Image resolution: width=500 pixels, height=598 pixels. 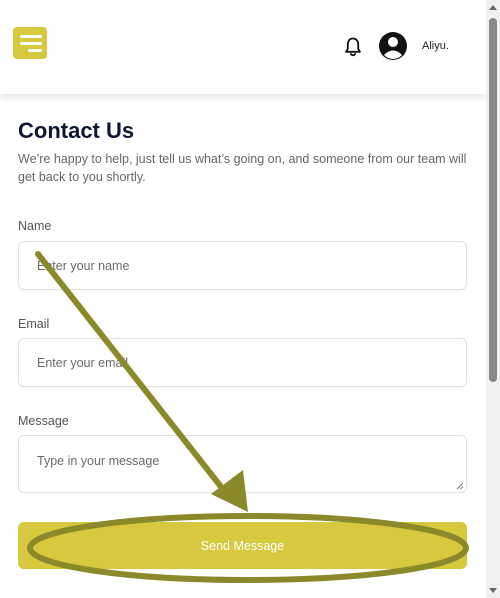 What do you see at coordinates (34, 324) in the screenshot?
I see `email-label: Email` at bounding box center [34, 324].